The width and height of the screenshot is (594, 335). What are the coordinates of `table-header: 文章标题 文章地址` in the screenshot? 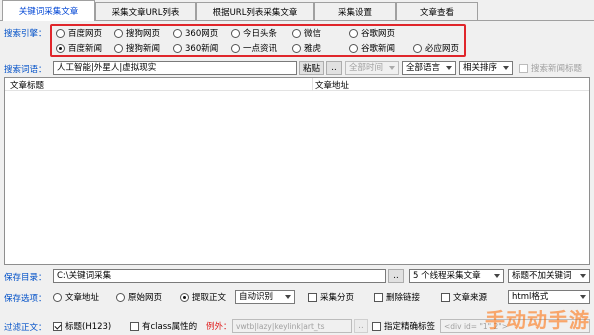 It's located at (297, 84).